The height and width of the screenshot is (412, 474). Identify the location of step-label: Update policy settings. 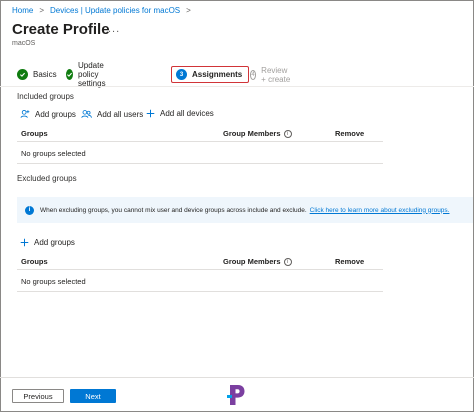
(92, 74).